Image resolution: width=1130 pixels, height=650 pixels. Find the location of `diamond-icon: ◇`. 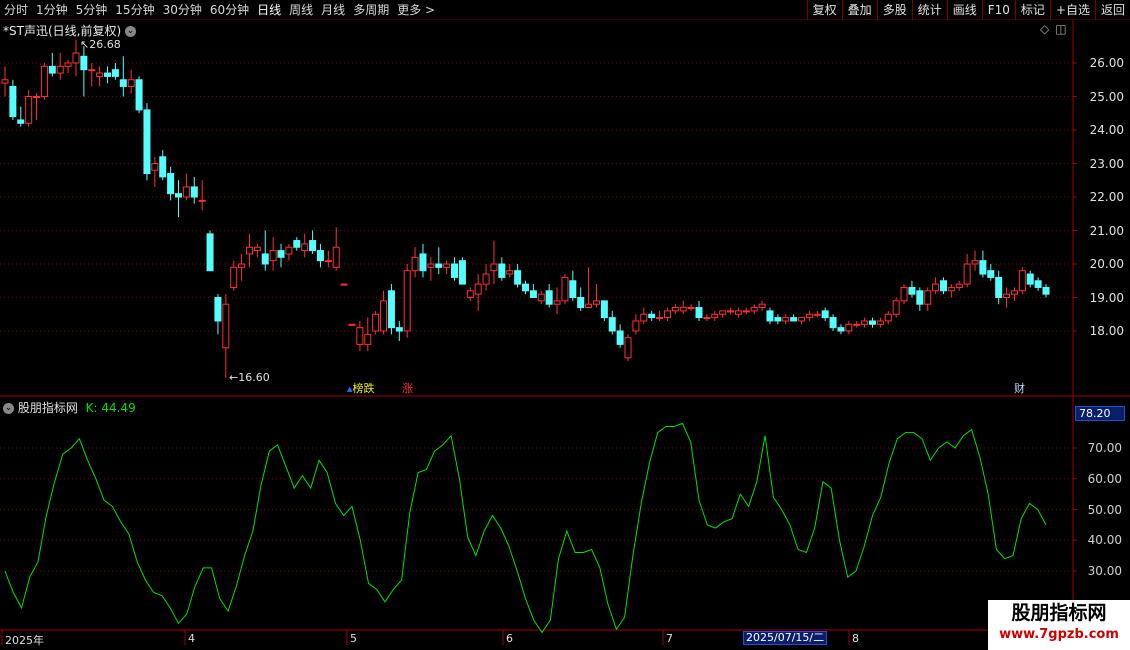

diamond-icon: ◇ is located at coordinates (1044, 29).